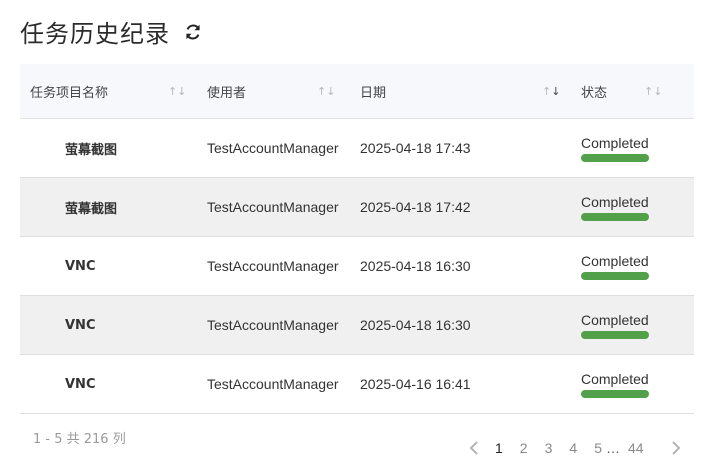  Describe the element at coordinates (273, 91) in the screenshot. I see `column-header-user: 使用者 ↑↓` at that location.